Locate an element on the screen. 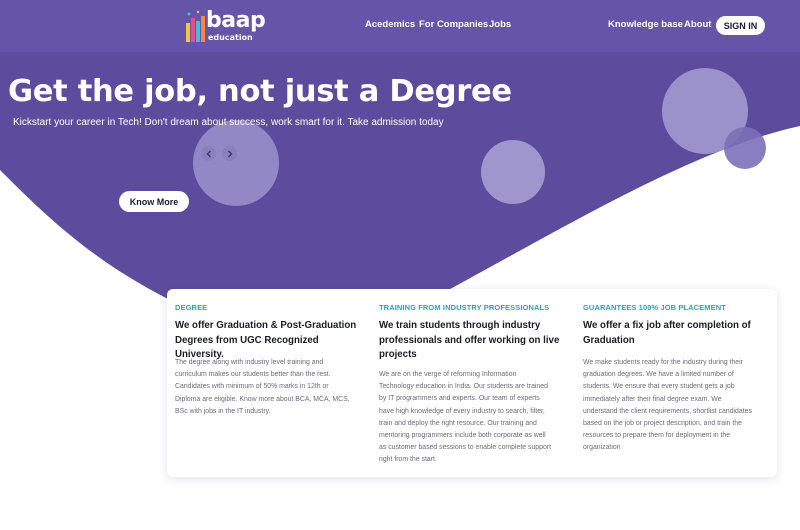  nav-link-knowledge-base: Knowledge base is located at coordinates (645, 24).